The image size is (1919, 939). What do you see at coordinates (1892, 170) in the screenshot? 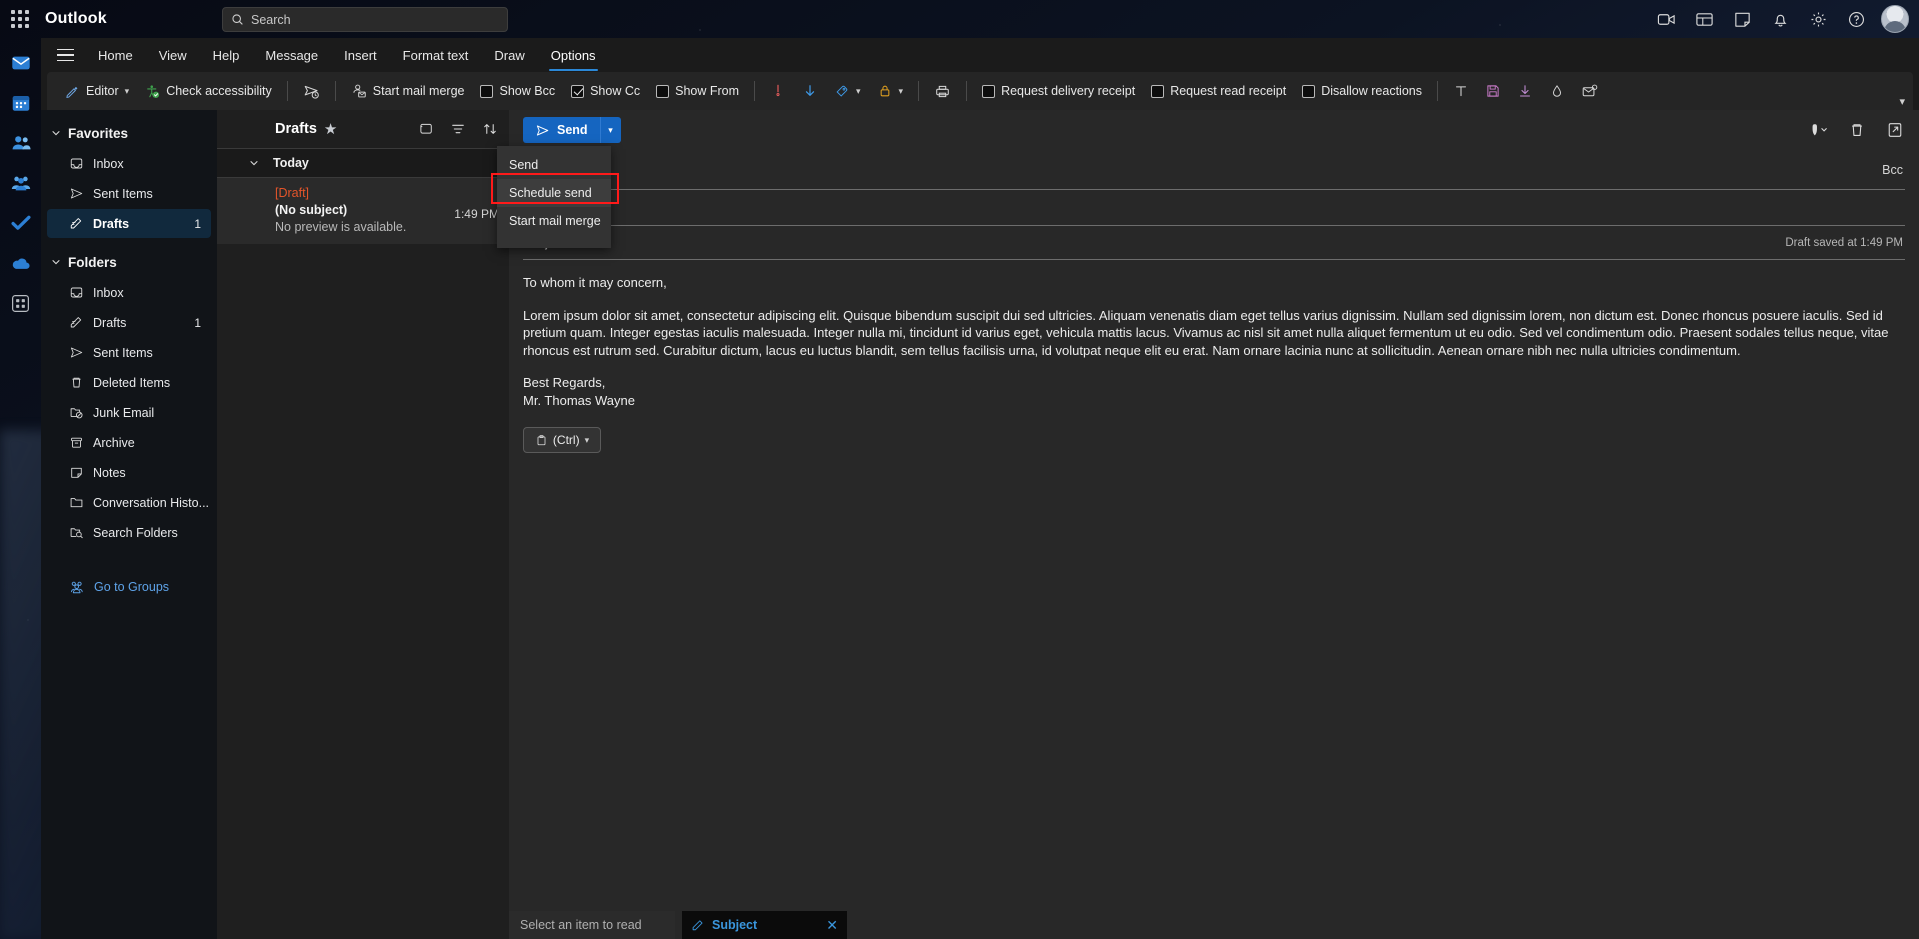
I see `bcc-toggle: Bcc` at bounding box center [1892, 170].